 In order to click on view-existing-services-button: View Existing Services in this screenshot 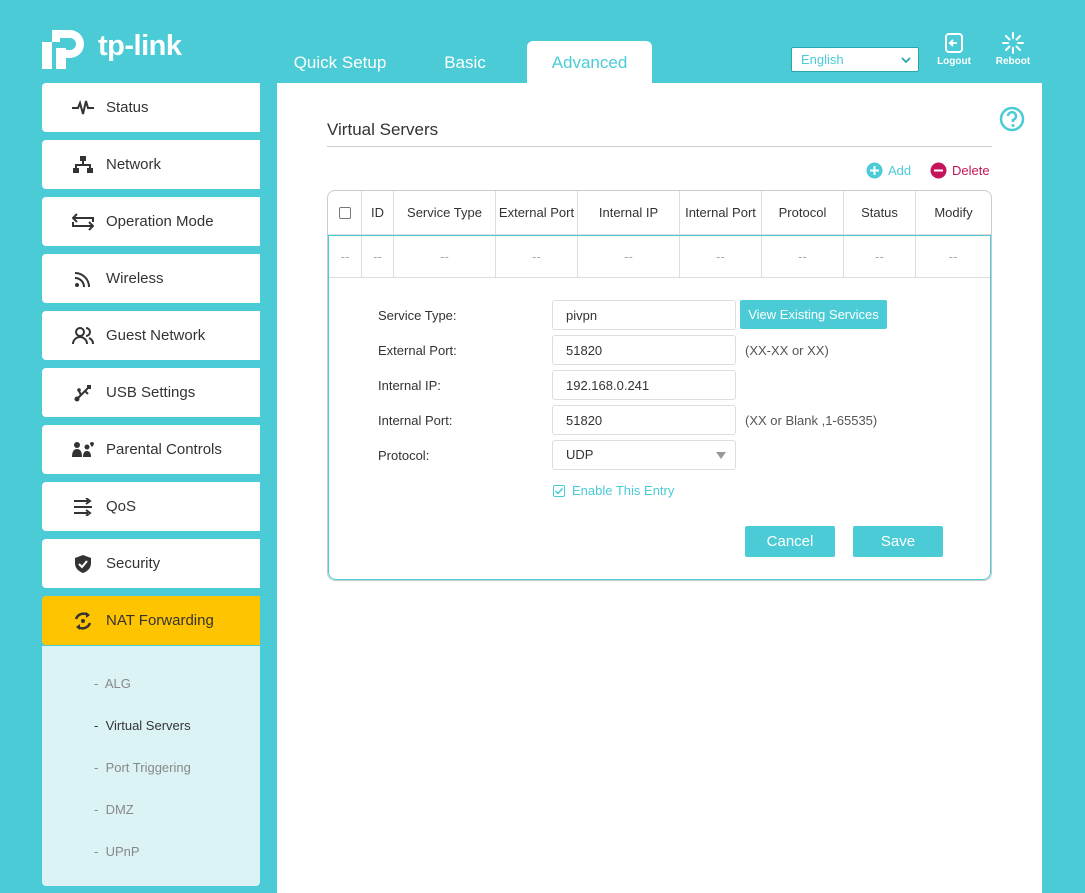, I will do `click(813, 314)`.